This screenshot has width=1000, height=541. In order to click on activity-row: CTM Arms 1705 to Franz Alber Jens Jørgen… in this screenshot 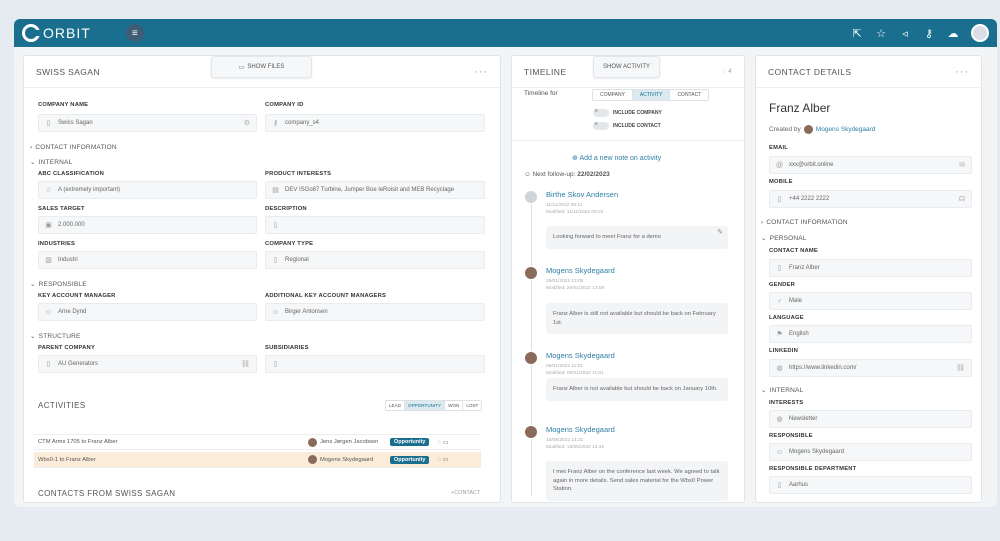, I will do `click(257, 442)`.